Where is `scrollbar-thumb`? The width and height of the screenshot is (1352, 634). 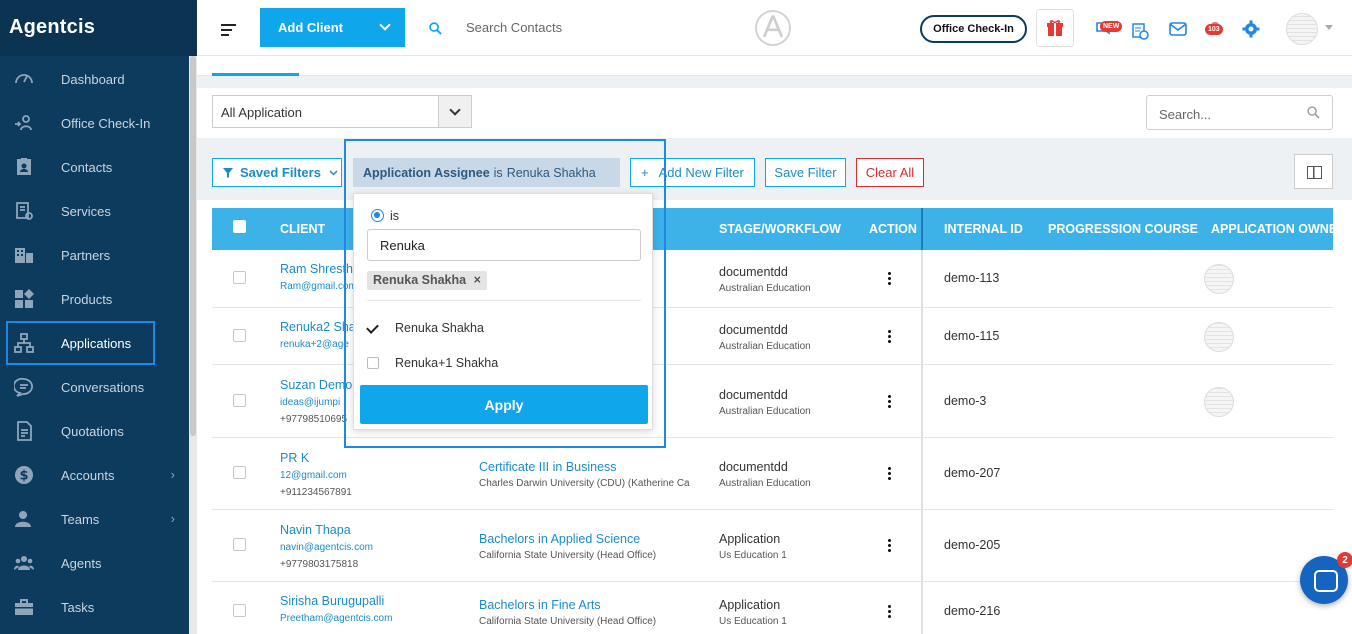 scrollbar-thumb is located at coordinates (193, 246).